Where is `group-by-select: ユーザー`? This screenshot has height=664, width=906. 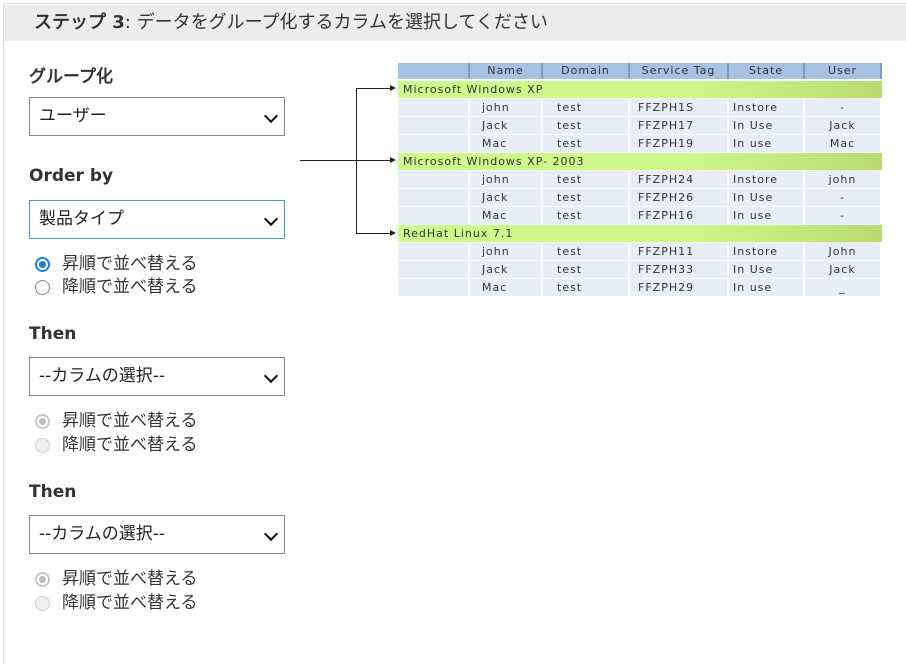 group-by-select: ユーザー is located at coordinates (157, 116).